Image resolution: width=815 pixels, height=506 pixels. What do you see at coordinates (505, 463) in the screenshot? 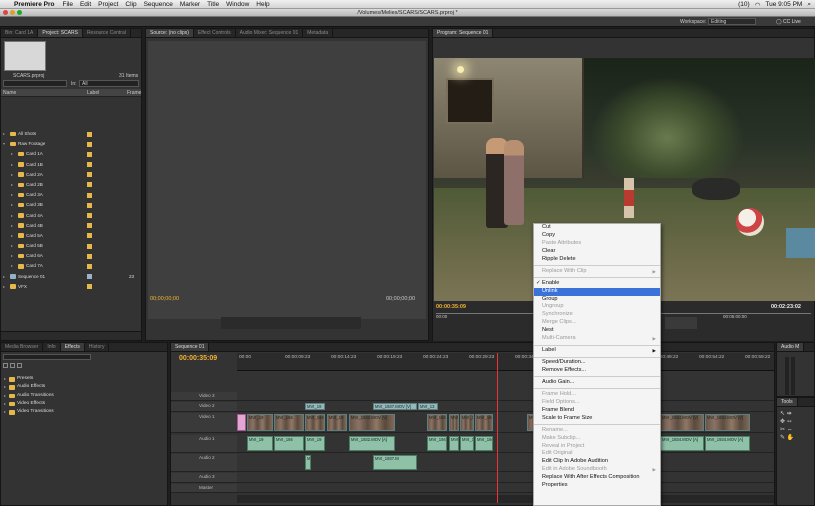
I see `lane-audio-2: M MVI_1937.M` at bounding box center [505, 463].